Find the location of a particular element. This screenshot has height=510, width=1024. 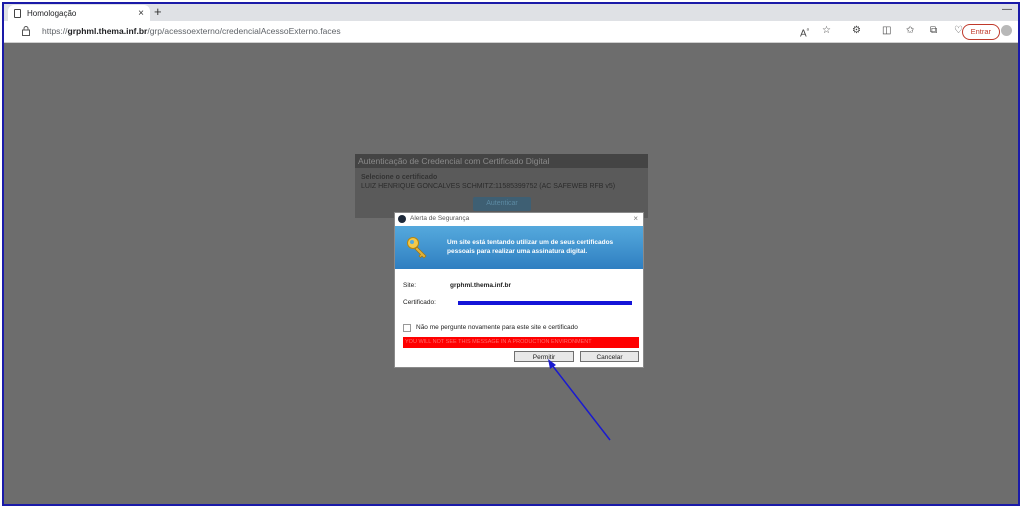

certificate-row: Certificado: is located at coordinates (521, 302).